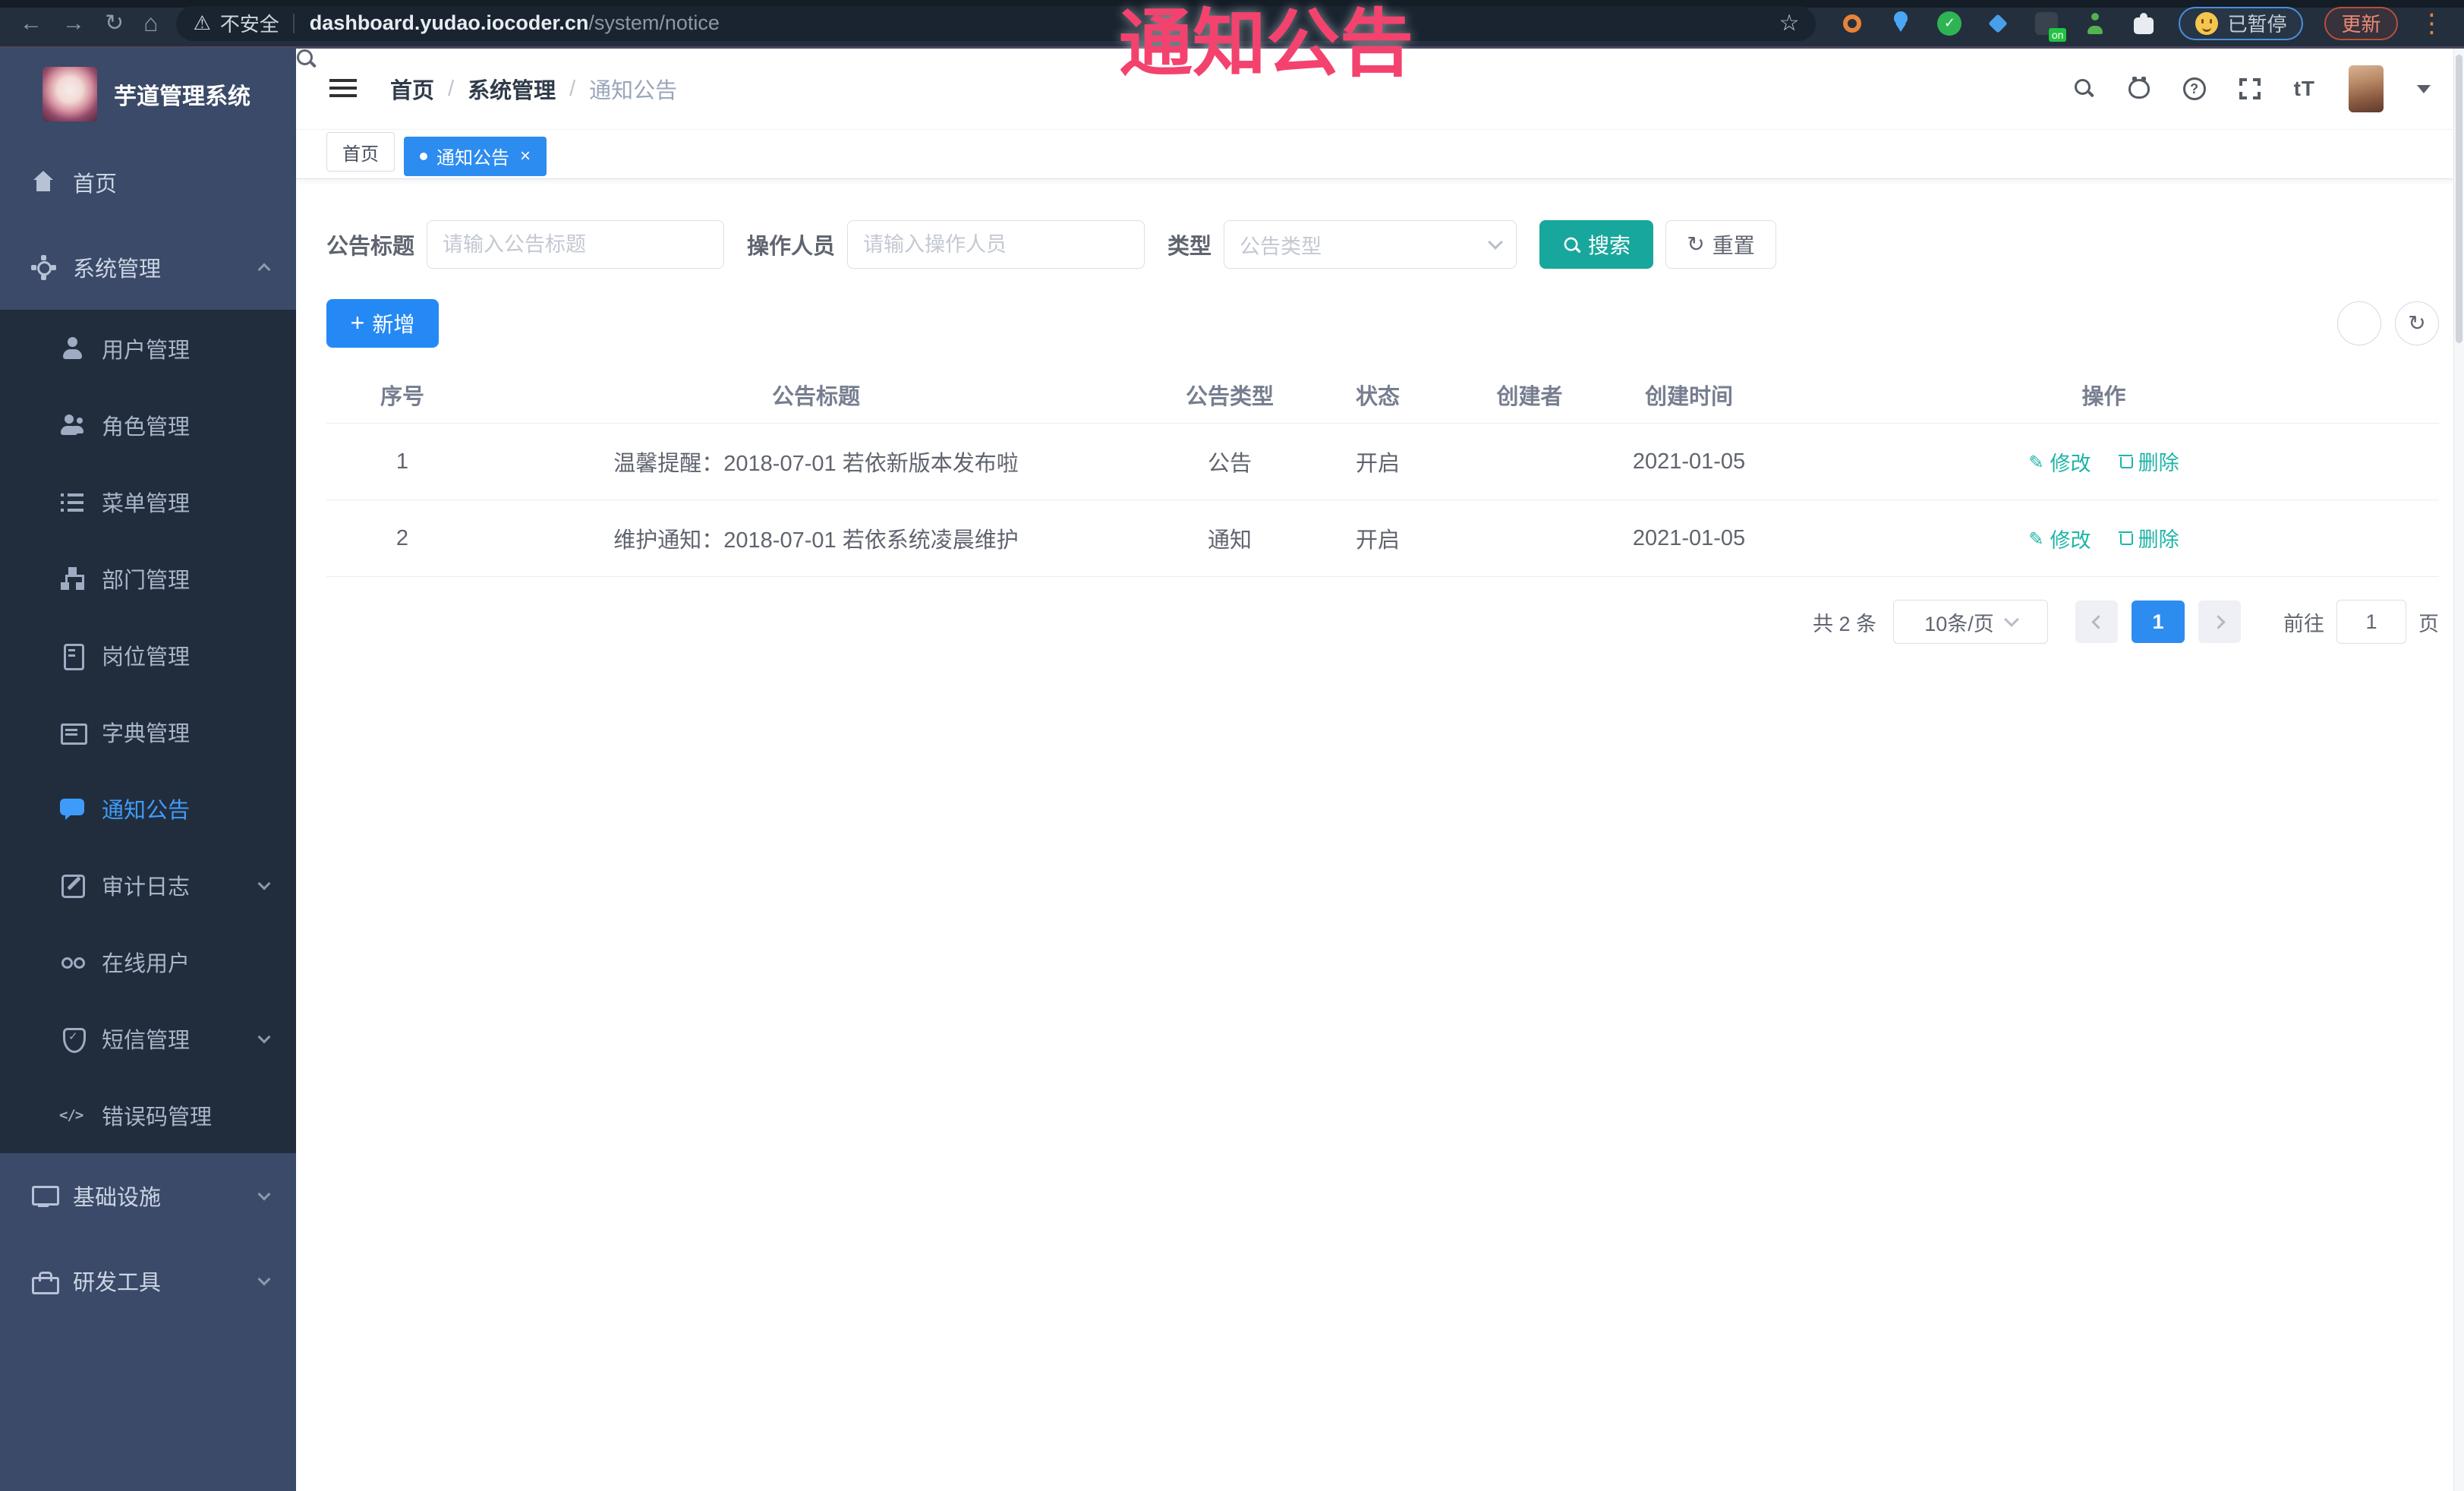 Image resolution: width=2464 pixels, height=1491 pixels. What do you see at coordinates (2125, 538) in the screenshot?
I see `trash-icon` at bounding box center [2125, 538].